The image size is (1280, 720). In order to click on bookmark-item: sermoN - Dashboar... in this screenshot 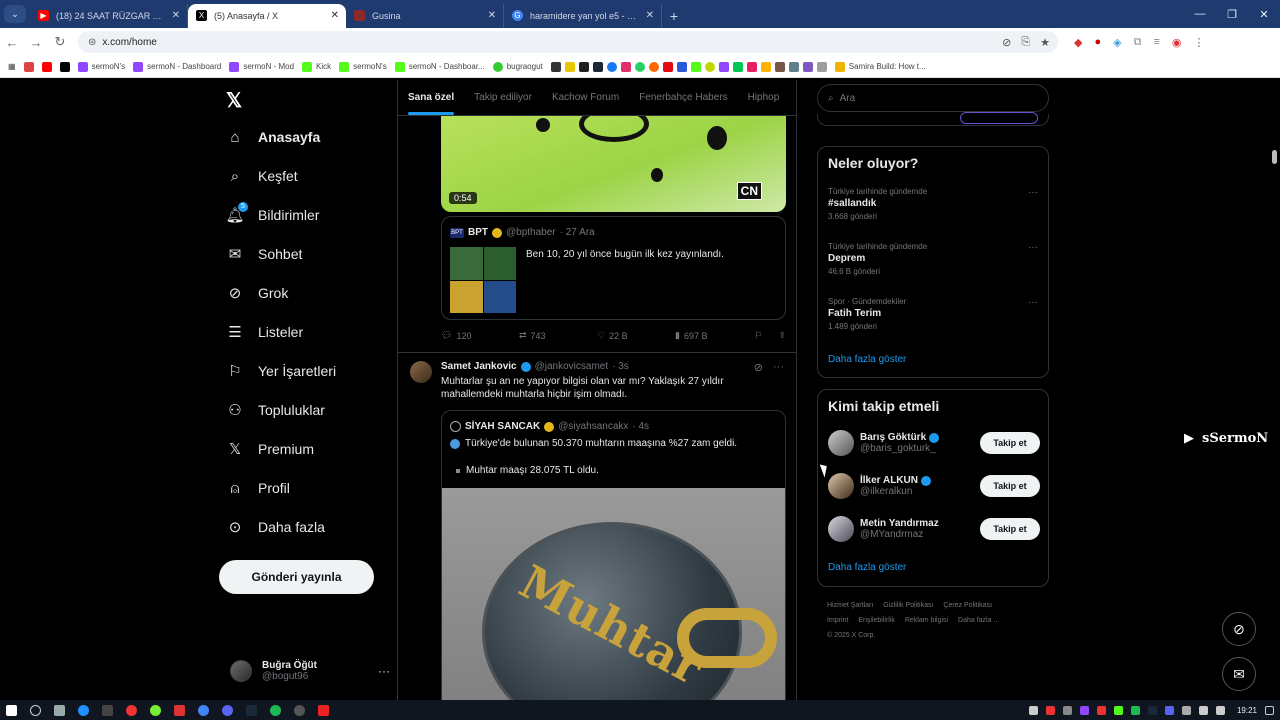, I will do `click(439, 66)`.